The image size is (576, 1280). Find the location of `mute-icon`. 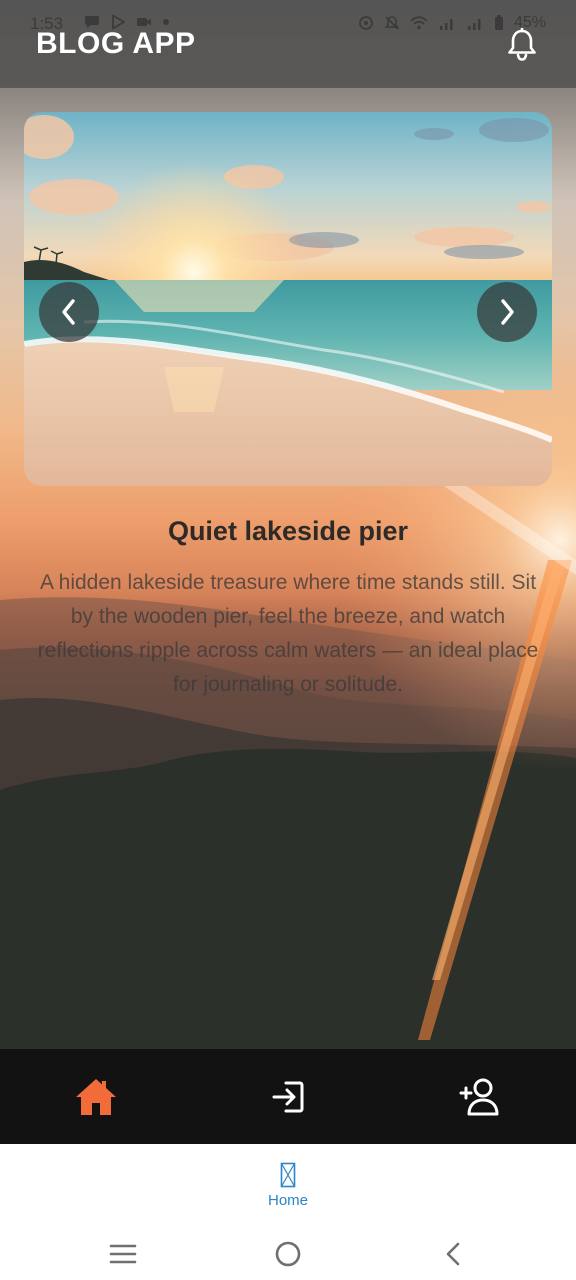

mute-icon is located at coordinates (392, 23).